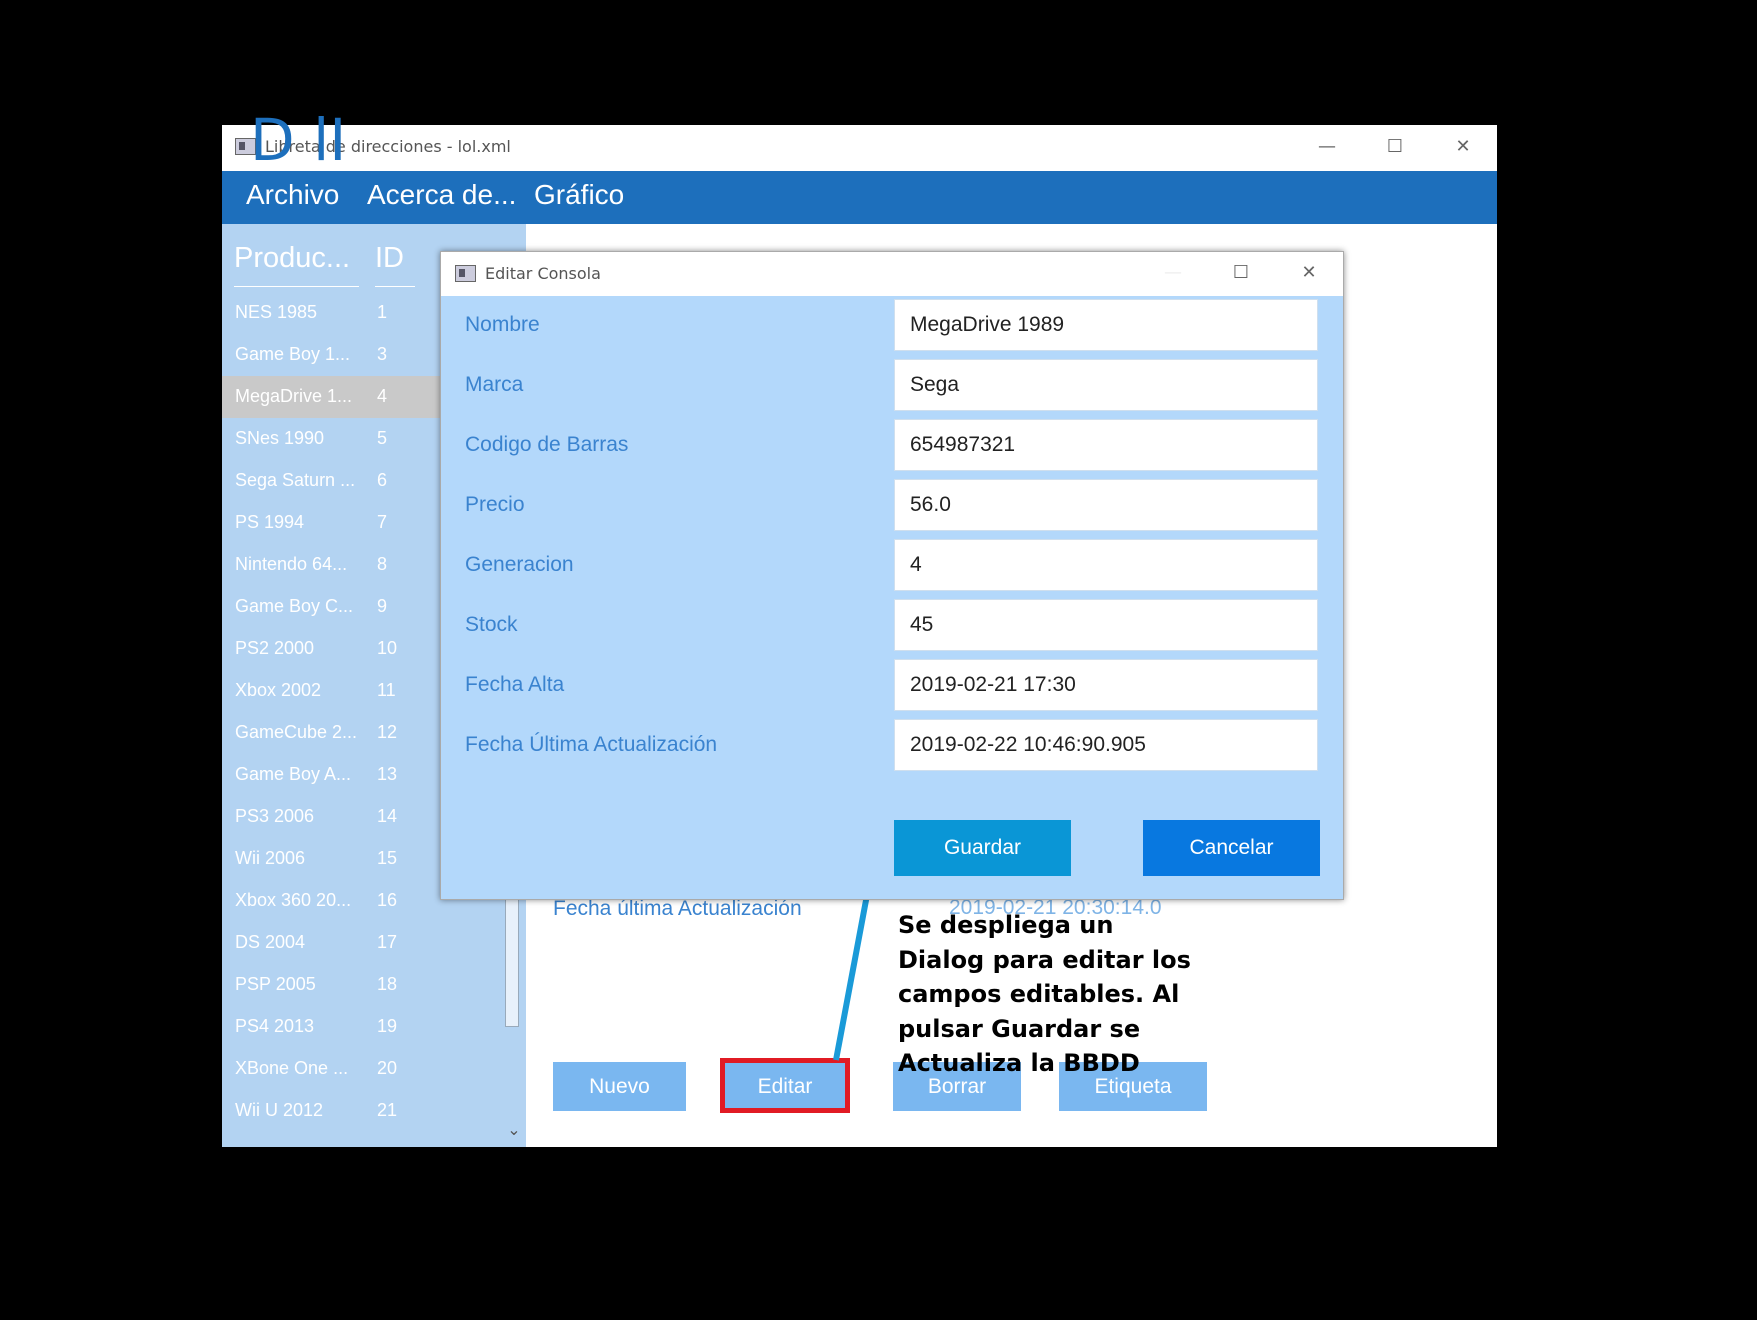 The image size is (1757, 1320). I want to click on cancelar-button: Cancelar, so click(1231, 848).